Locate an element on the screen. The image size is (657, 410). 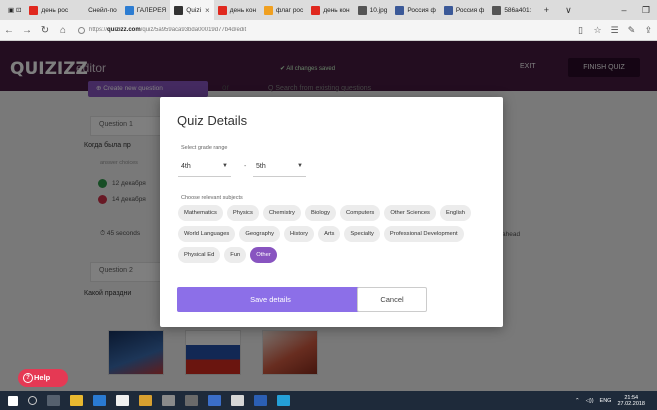
browser-tab: Снейл-по is located at coordinates (96, 10).